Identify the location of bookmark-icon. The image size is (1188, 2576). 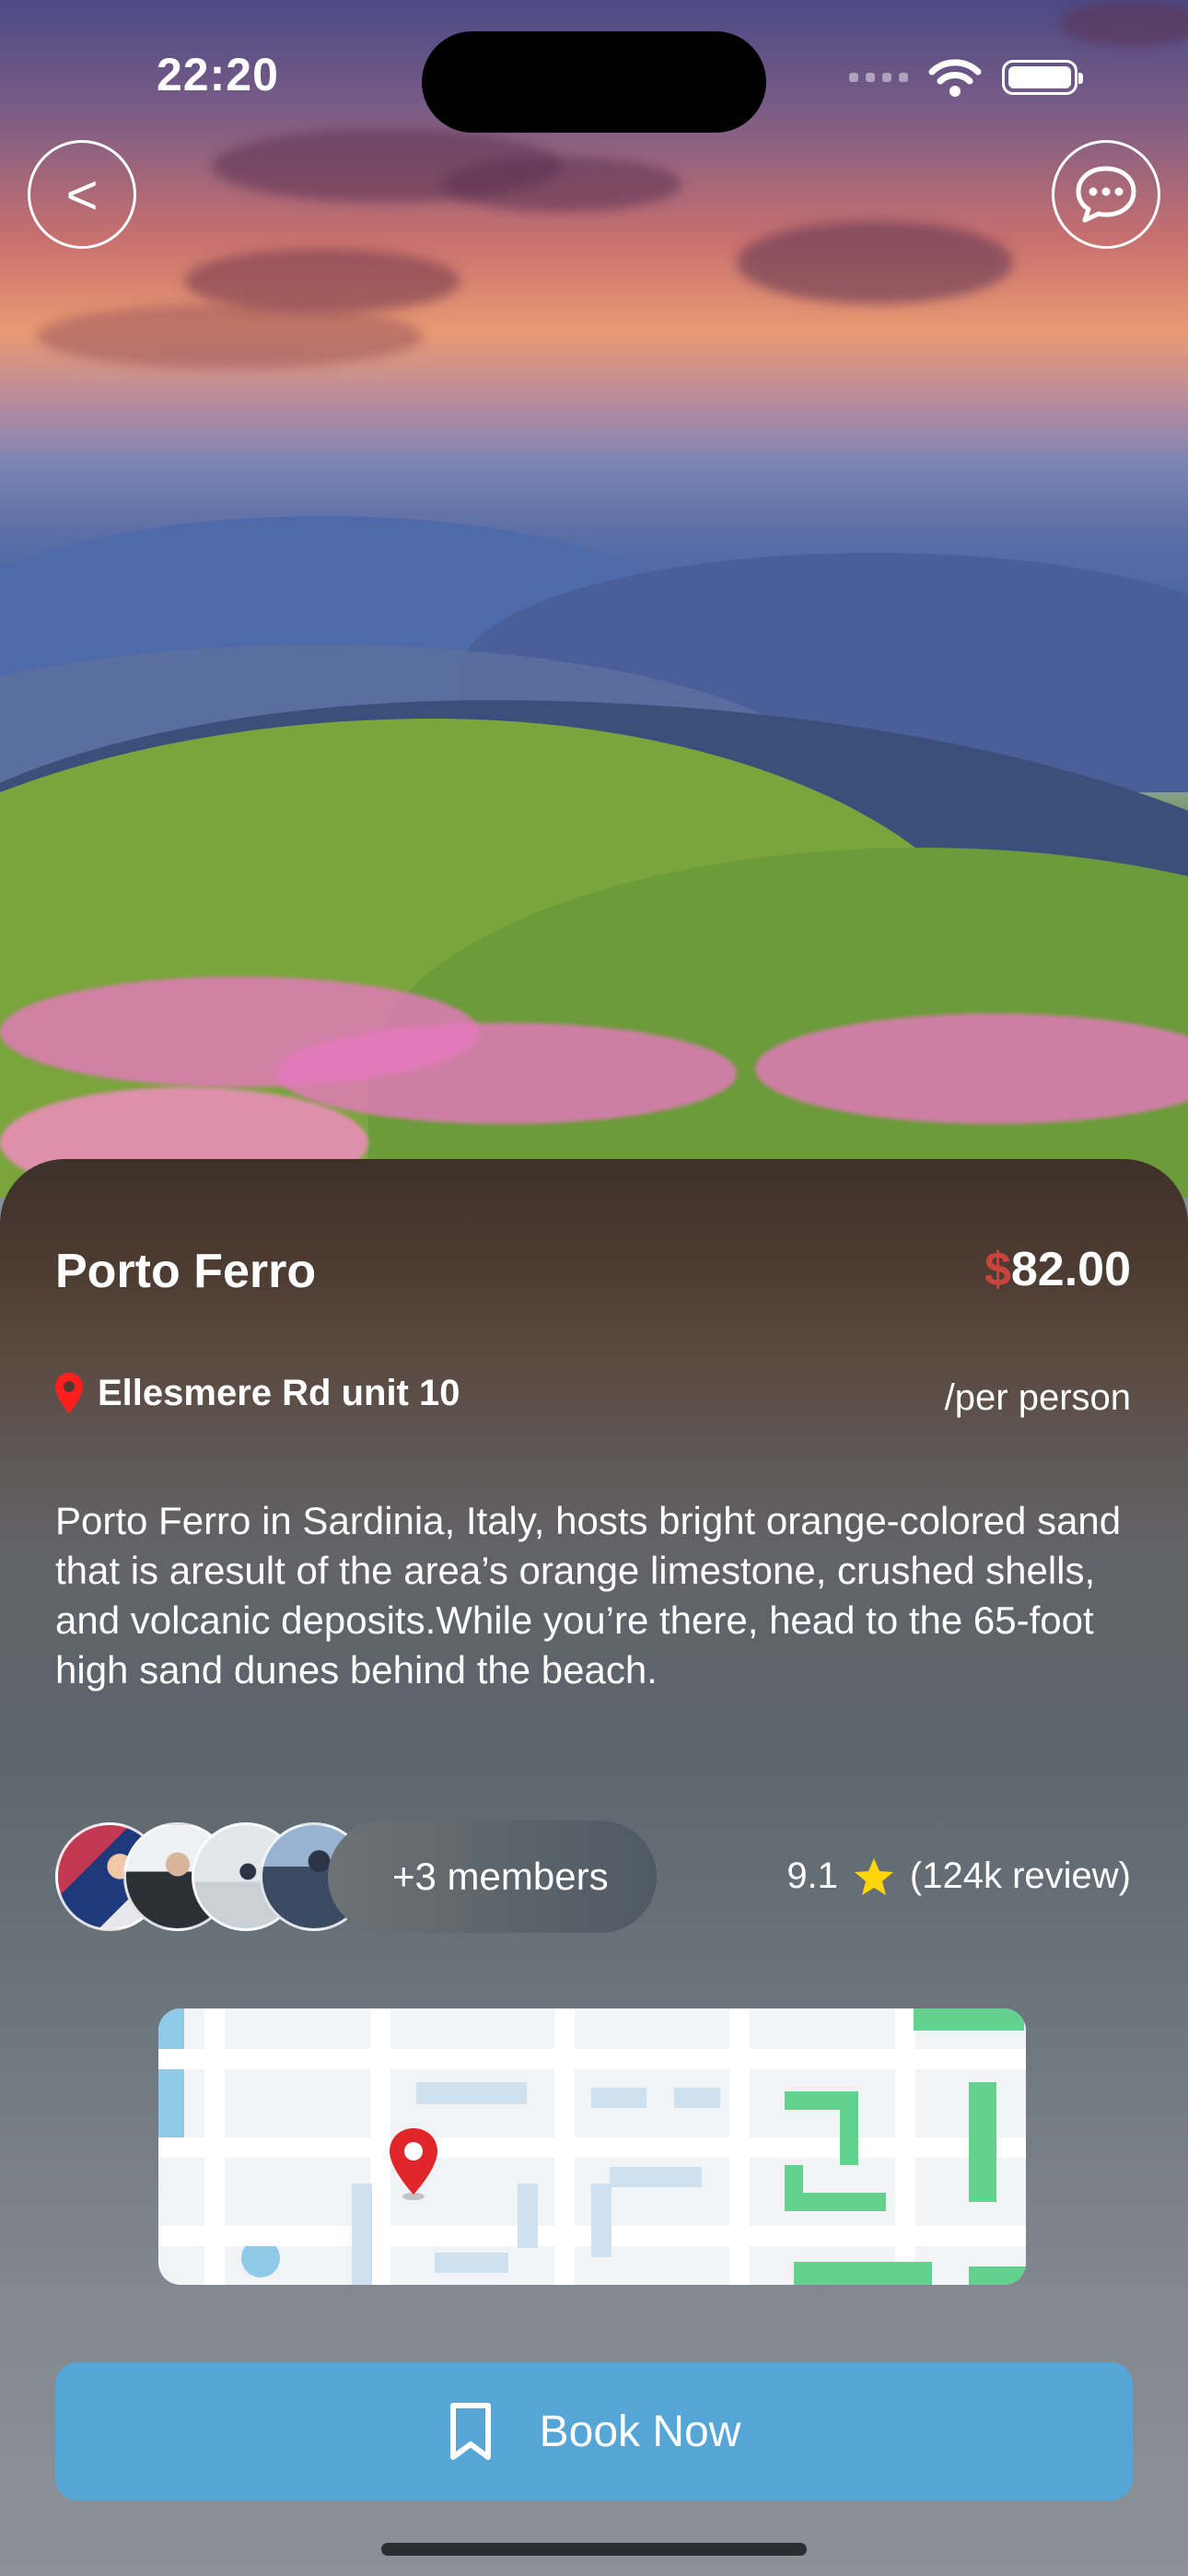
(470, 2431).